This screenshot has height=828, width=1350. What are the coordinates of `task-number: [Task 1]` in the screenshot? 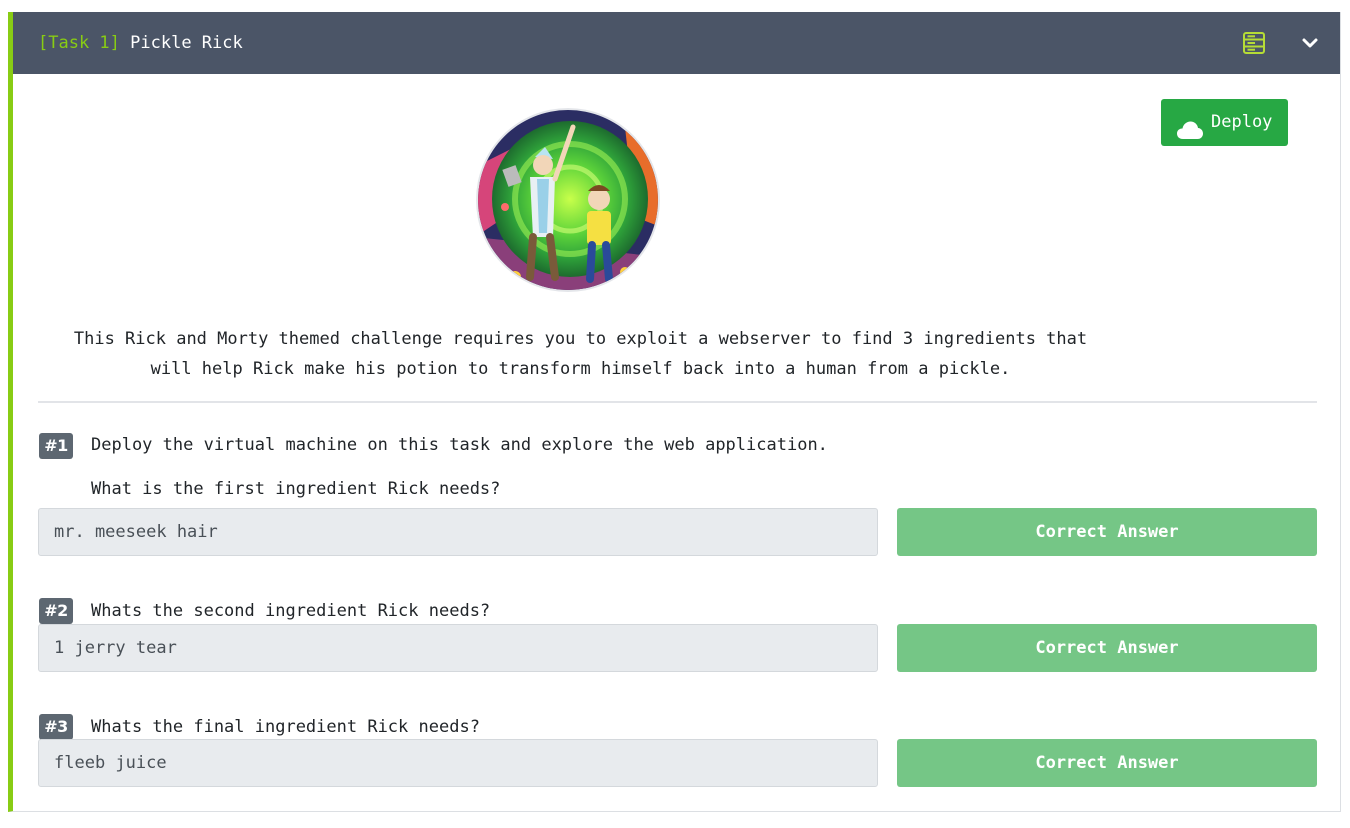 It's located at (79, 43).